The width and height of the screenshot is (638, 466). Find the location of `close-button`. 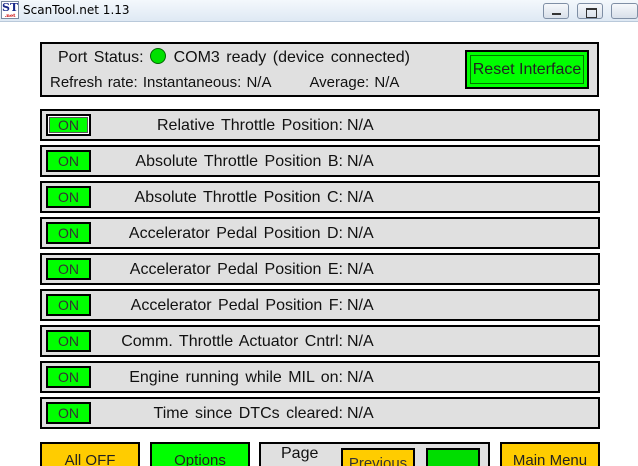

close-button is located at coordinates (624, 11).